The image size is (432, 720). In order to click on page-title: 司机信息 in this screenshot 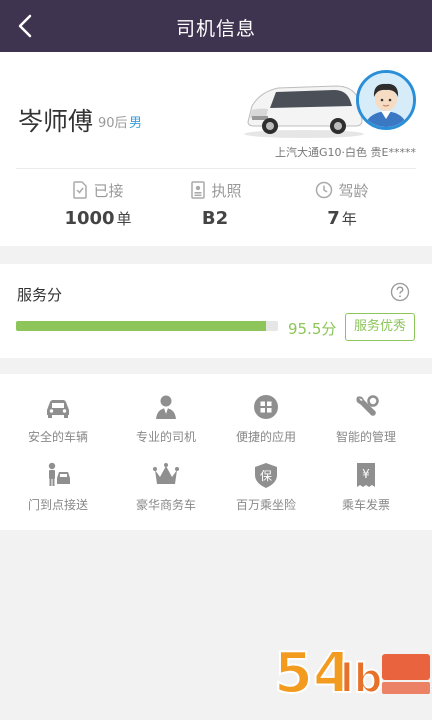, I will do `click(215, 29)`.